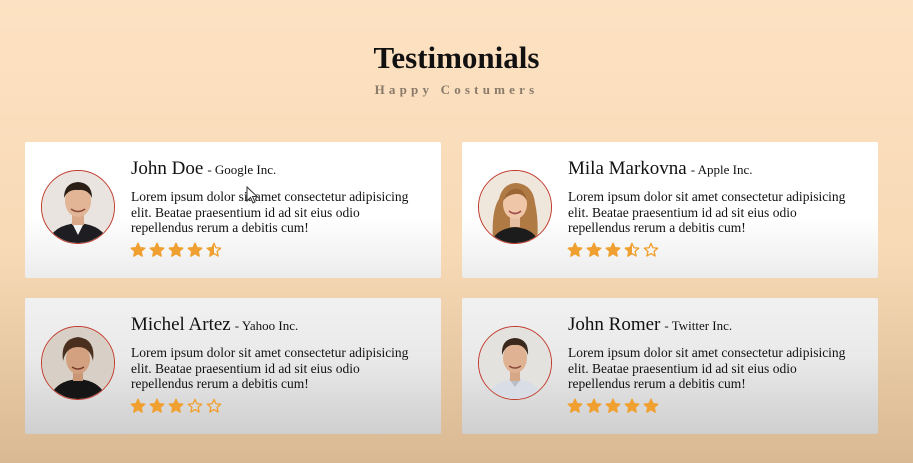  Describe the element at coordinates (242, 169) in the screenshot. I see `reviewer-company: - Google Inc.` at that location.